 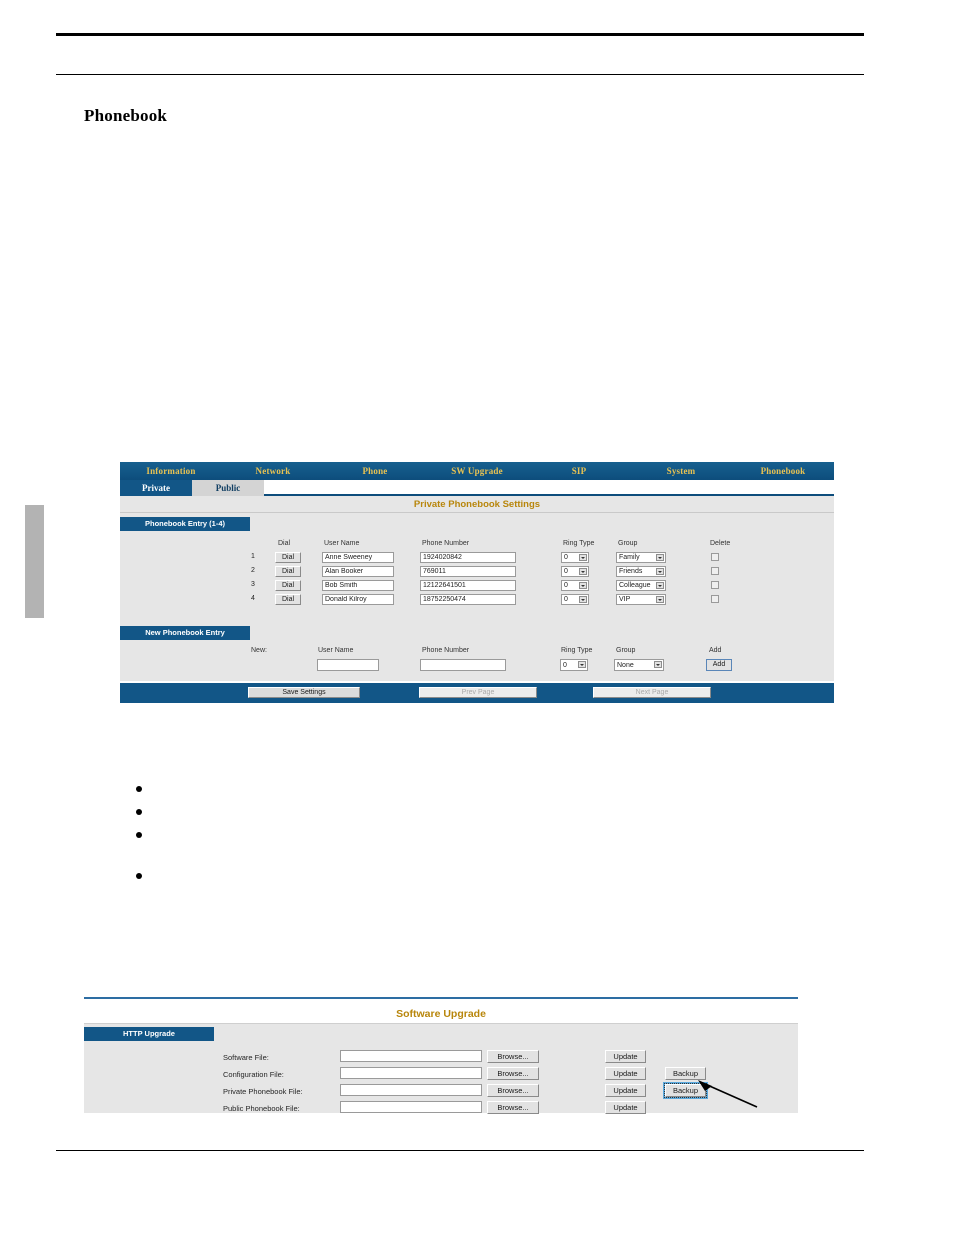 What do you see at coordinates (261, 1108) in the screenshot?
I see `label-public-phonebook-file: Public Phonebook File:` at bounding box center [261, 1108].